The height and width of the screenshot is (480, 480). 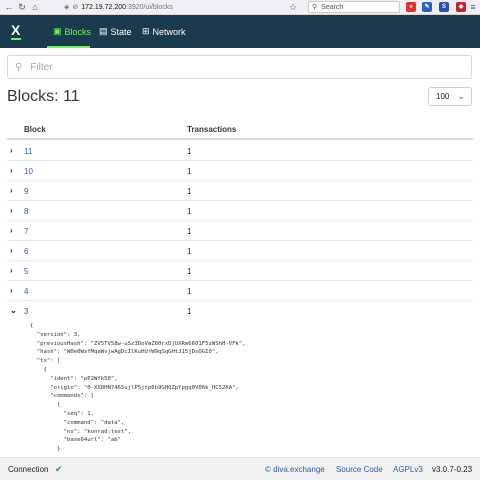 What do you see at coordinates (9, 7) in the screenshot?
I see `back-arrow-icon: ←` at bounding box center [9, 7].